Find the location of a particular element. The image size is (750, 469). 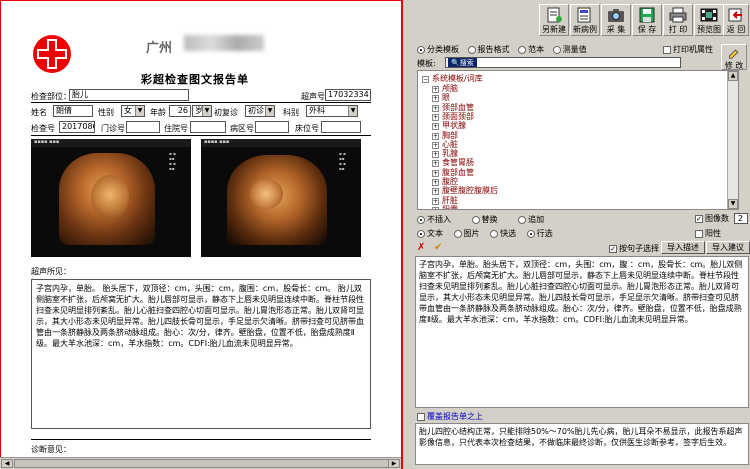

image-2-header: ▪▪▪▪ ▪▪▪ is located at coordinates (281, 143).